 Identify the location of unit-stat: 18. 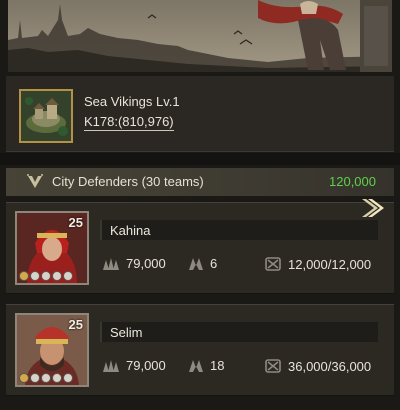
(206, 365).